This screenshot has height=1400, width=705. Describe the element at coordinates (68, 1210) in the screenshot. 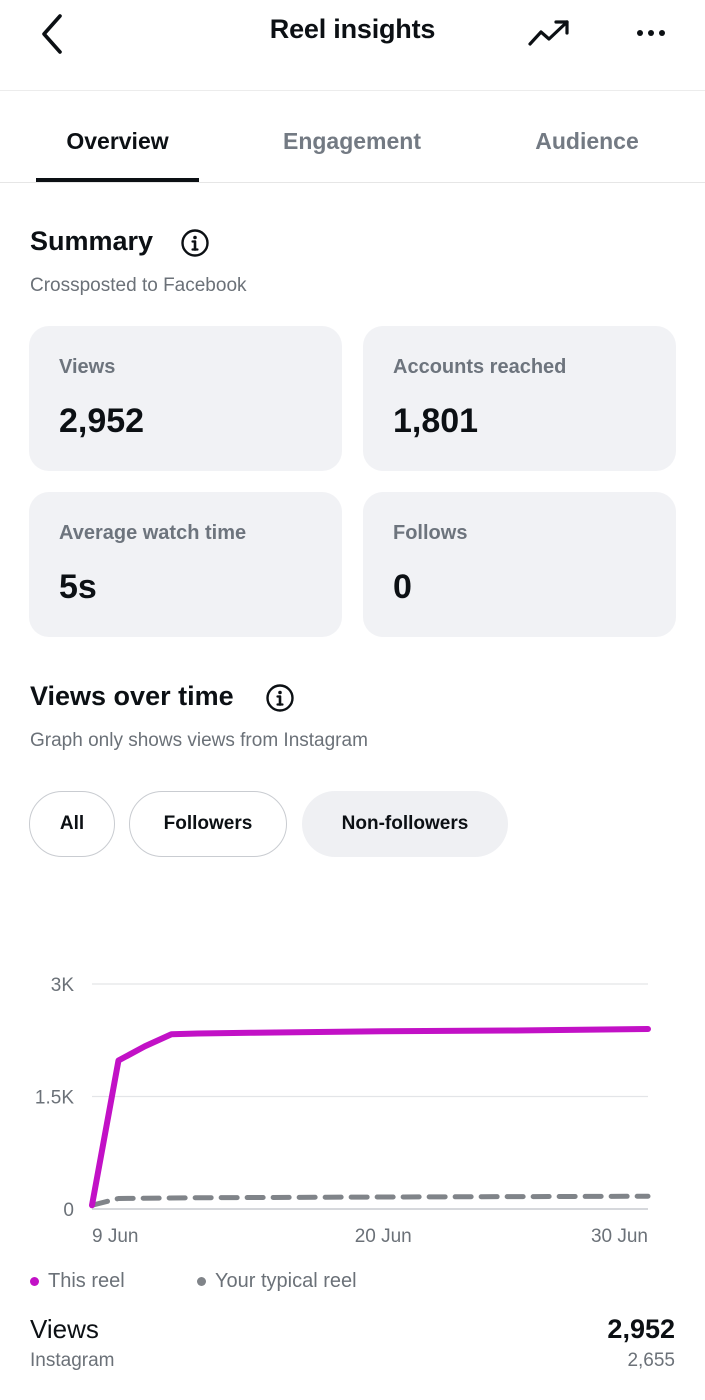

I see `y-tick-label: 0` at that location.